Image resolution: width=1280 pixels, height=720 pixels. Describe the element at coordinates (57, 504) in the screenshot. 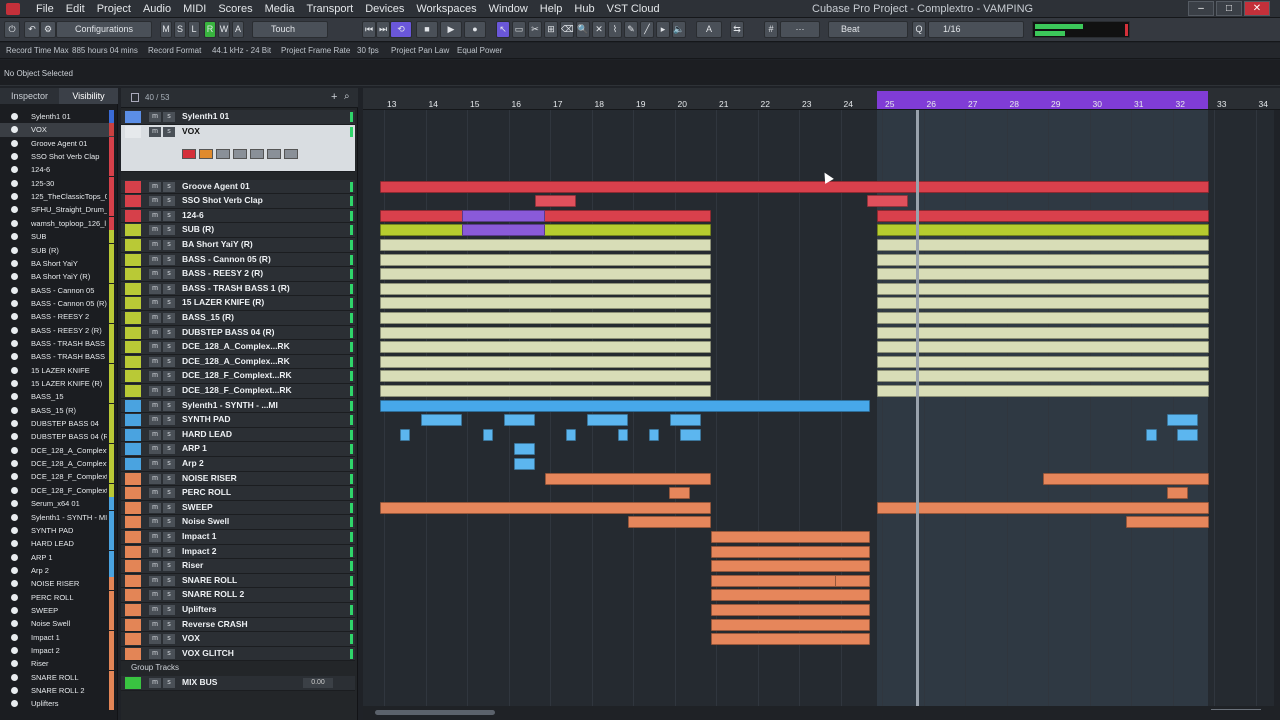

I see `visibility-item: Serum_x64 01` at that location.